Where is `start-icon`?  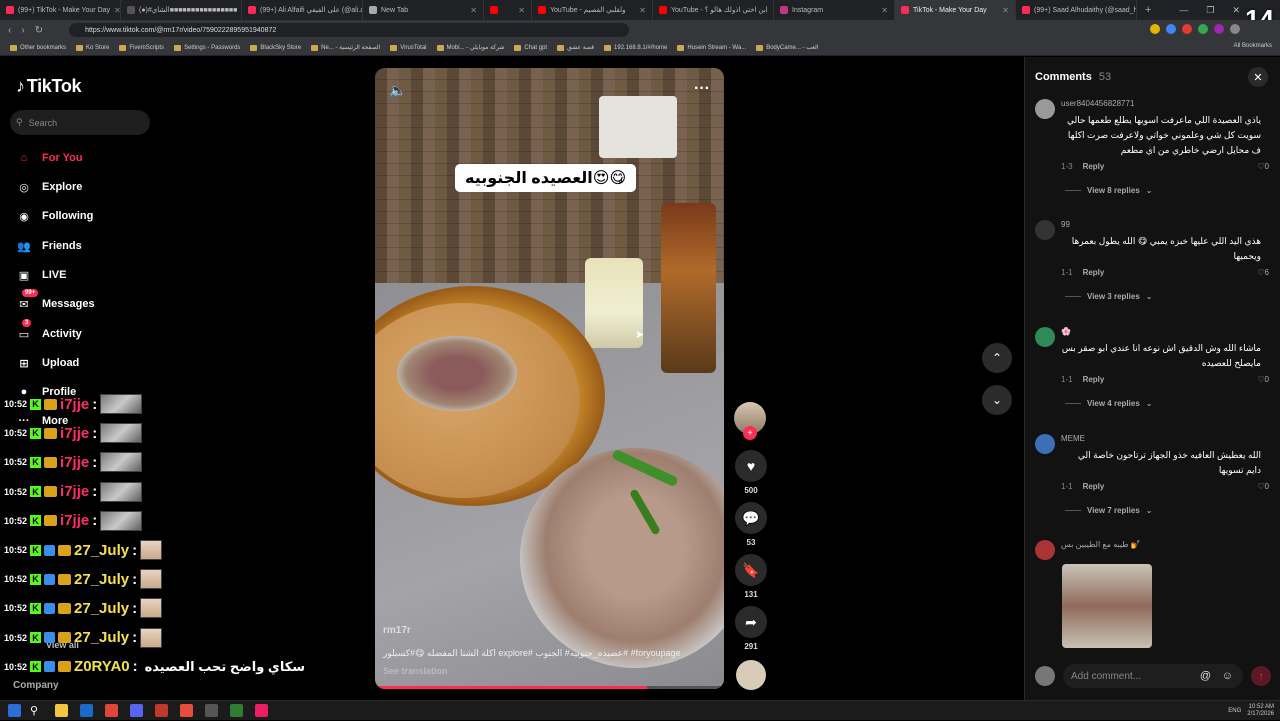
start-icon is located at coordinates (14, 710).